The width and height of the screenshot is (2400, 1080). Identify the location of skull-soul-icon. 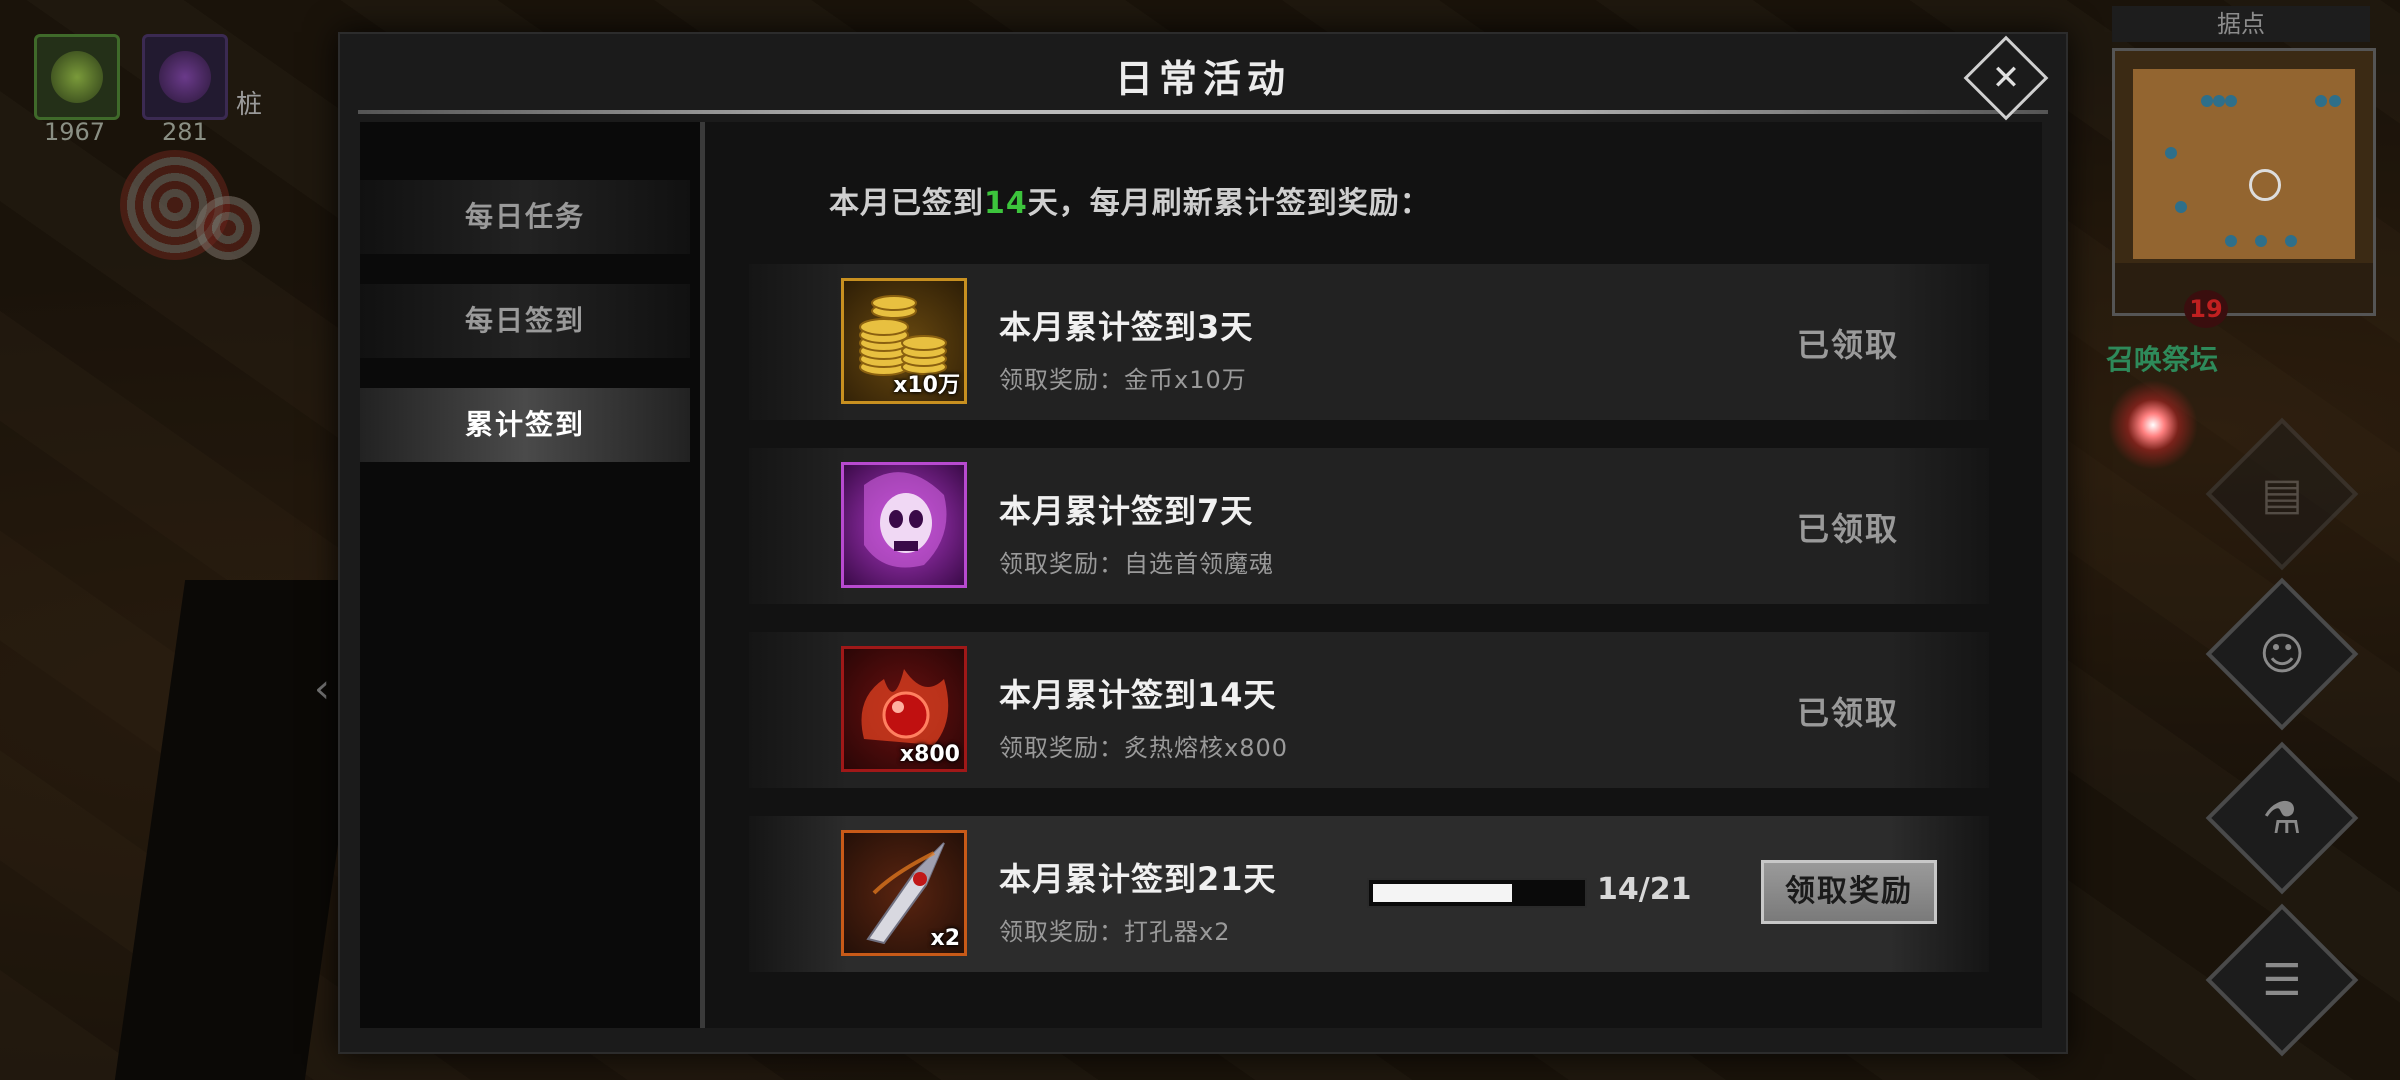
(904, 525).